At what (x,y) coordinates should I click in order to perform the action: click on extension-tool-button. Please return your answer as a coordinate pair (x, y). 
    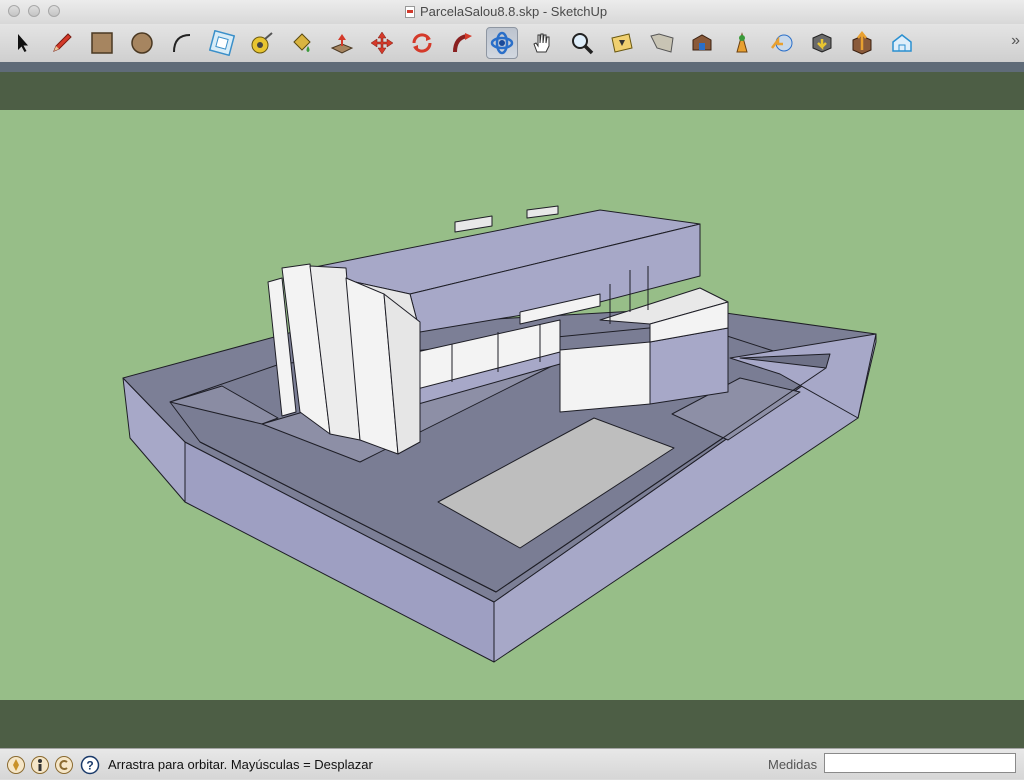
    Looking at the image, I should click on (902, 43).